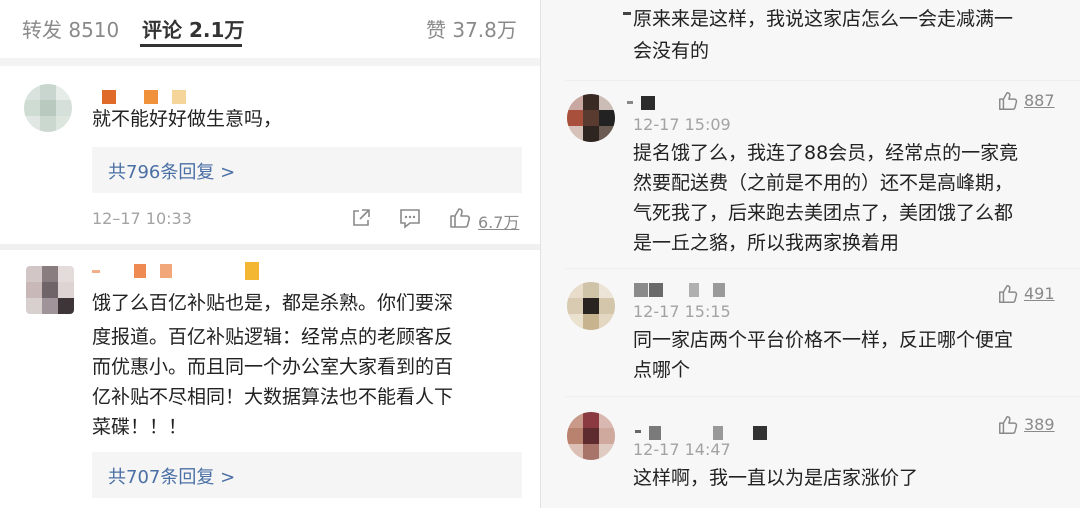 Image resolution: width=1080 pixels, height=508 pixels. What do you see at coordinates (823, 183) in the screenshot?
I see `reply-text-line: 然要配送费（之前是不用的）还不是高峰期，` at bounding box center [823, 183].